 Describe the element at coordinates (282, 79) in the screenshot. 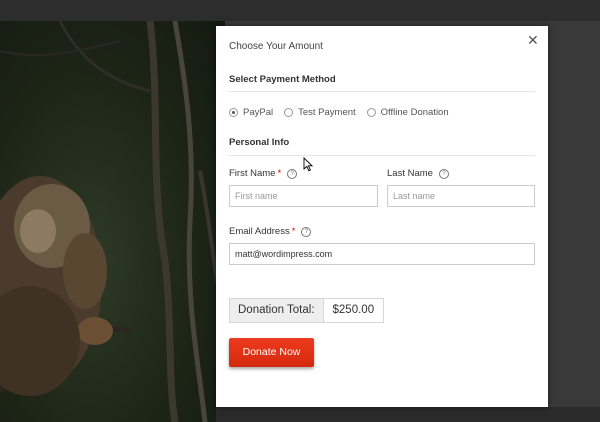

I see `payment-method-heading: Select Payment Method` at that location.